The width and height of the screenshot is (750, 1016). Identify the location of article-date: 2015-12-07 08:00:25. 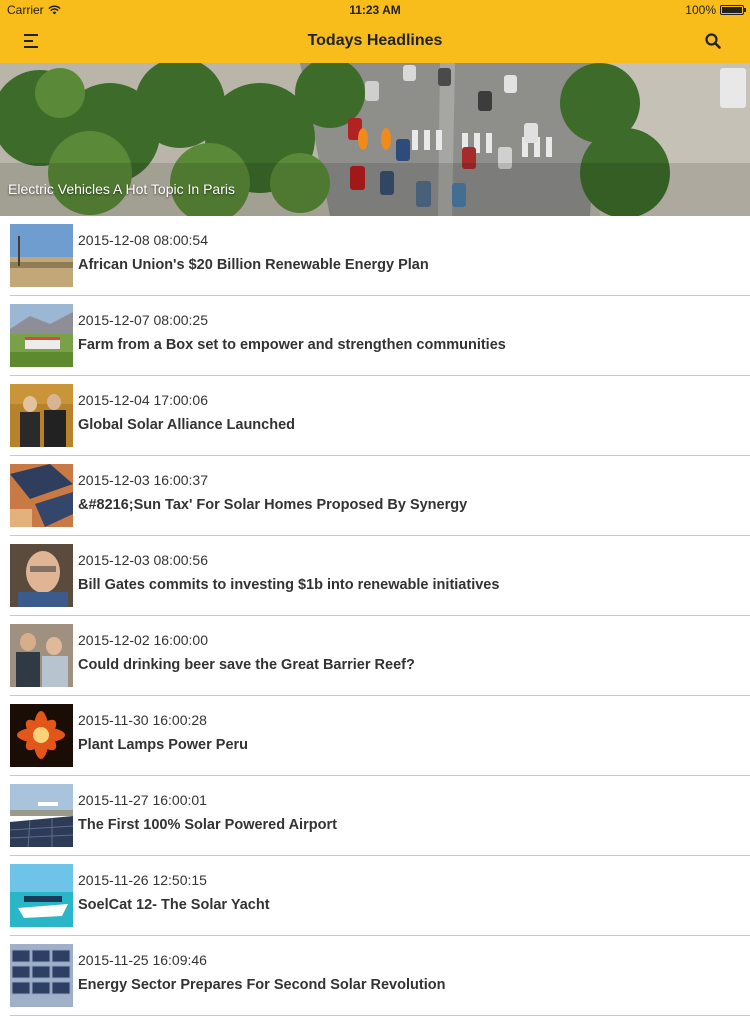
(143, 320).